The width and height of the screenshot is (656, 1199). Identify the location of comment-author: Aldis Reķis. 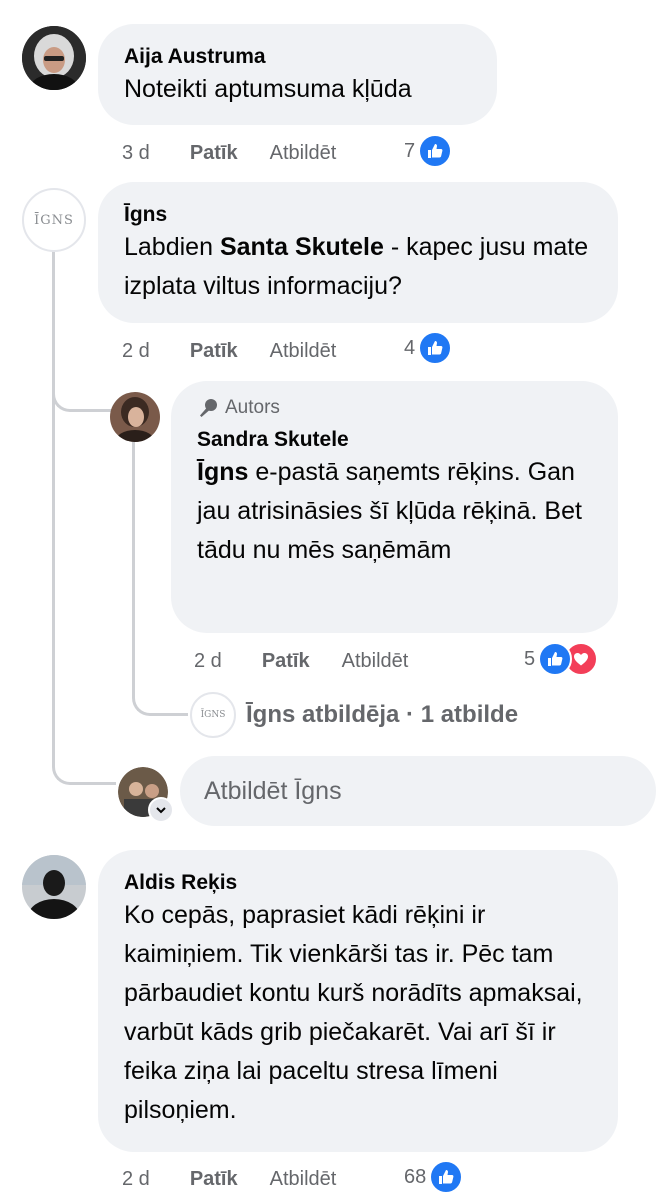
(358, 883).